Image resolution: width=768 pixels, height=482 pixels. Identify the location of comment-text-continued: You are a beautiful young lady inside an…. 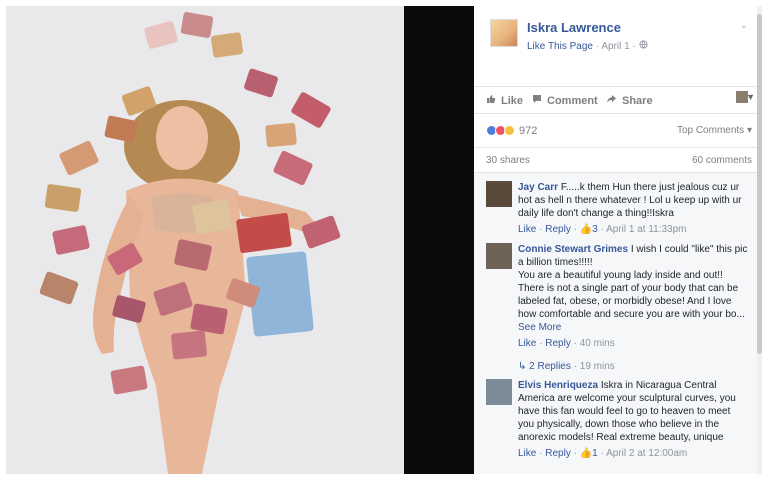
(631, 301).